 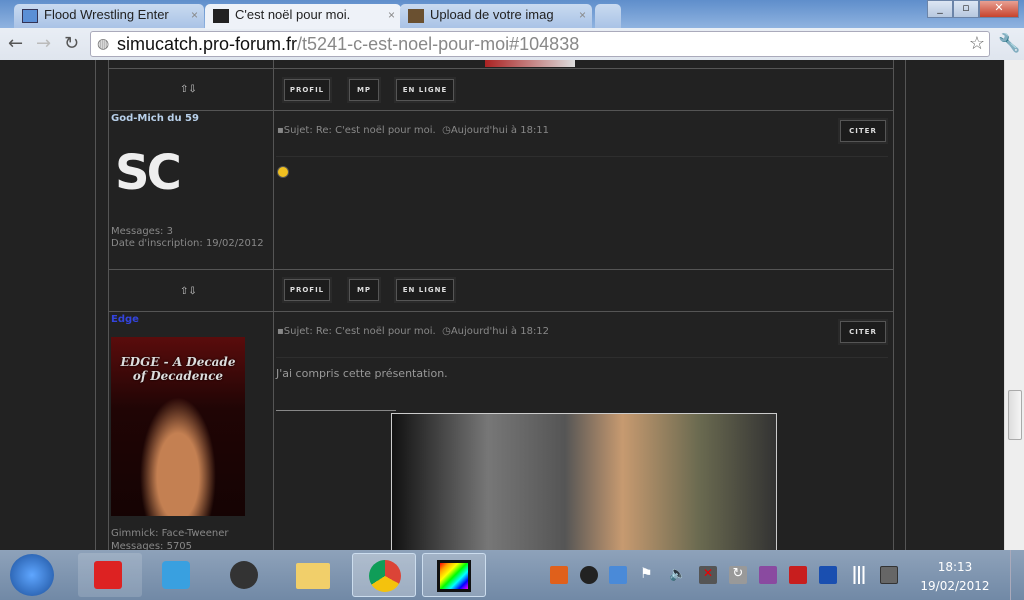 What do you see at coordinates (584, 481) in the screenshot?
I see `signature-image` at bounding box center [584, 481].